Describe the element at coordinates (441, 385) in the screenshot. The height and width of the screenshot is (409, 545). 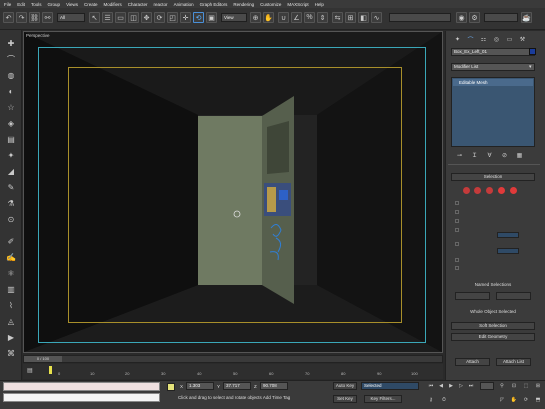
I see `previous-frame-icon: ◀` at that location.